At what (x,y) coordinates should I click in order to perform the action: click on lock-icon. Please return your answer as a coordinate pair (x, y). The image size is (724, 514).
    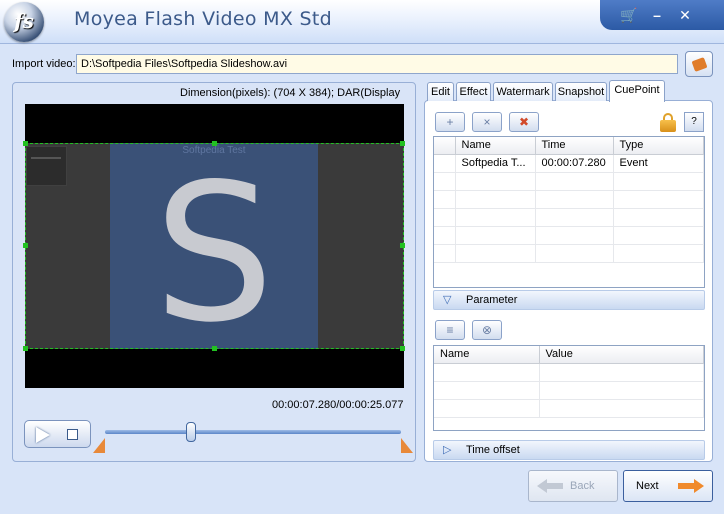
    Looking at the image, I should click on (668, 122).